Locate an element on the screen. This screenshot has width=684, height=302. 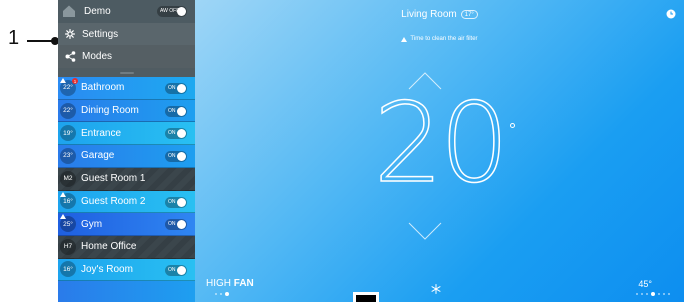
room-current-temp: 17° is located at coordinates (469, 14).